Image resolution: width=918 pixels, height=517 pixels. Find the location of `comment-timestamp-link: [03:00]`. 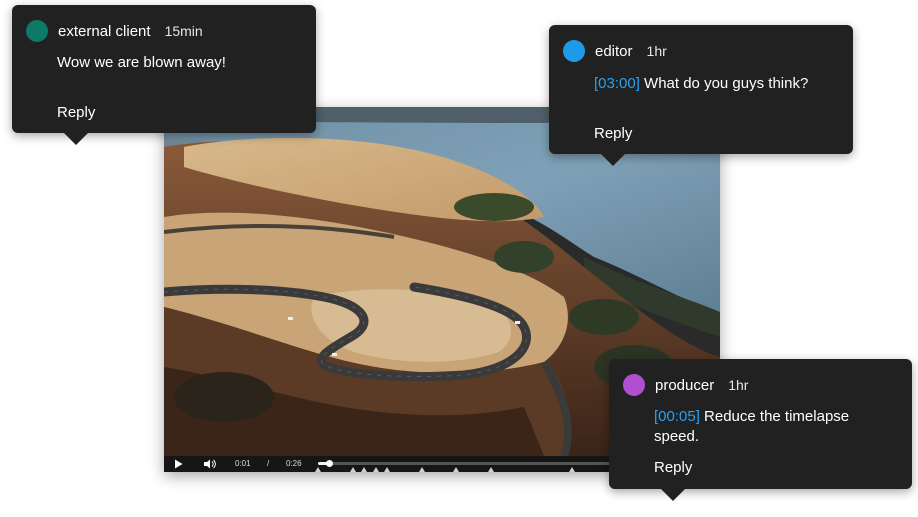

comment-timestamp-link: [03:00] is located at coordinates (617, 83).